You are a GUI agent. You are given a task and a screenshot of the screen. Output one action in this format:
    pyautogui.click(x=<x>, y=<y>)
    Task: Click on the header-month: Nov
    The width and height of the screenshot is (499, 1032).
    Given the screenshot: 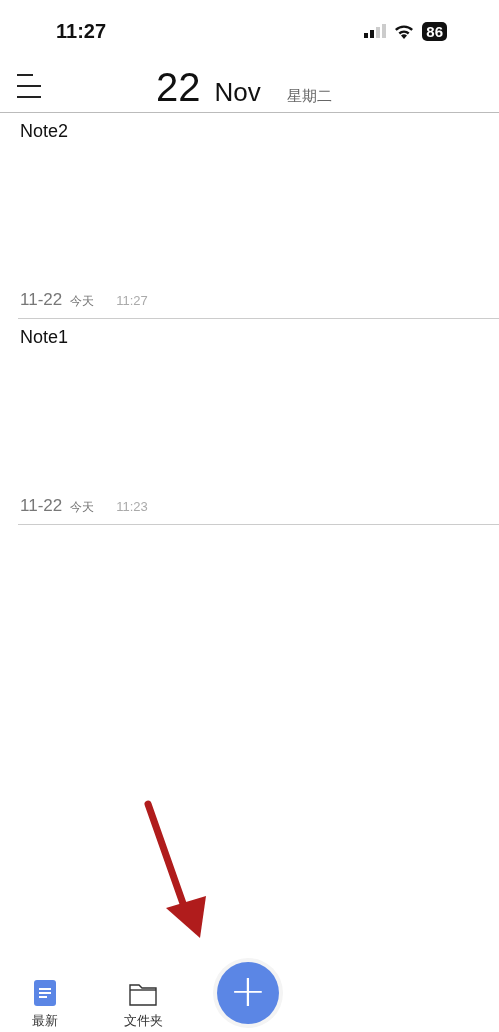 What is the action you would take?
    pyautogui.click(x=237, y=92)
    